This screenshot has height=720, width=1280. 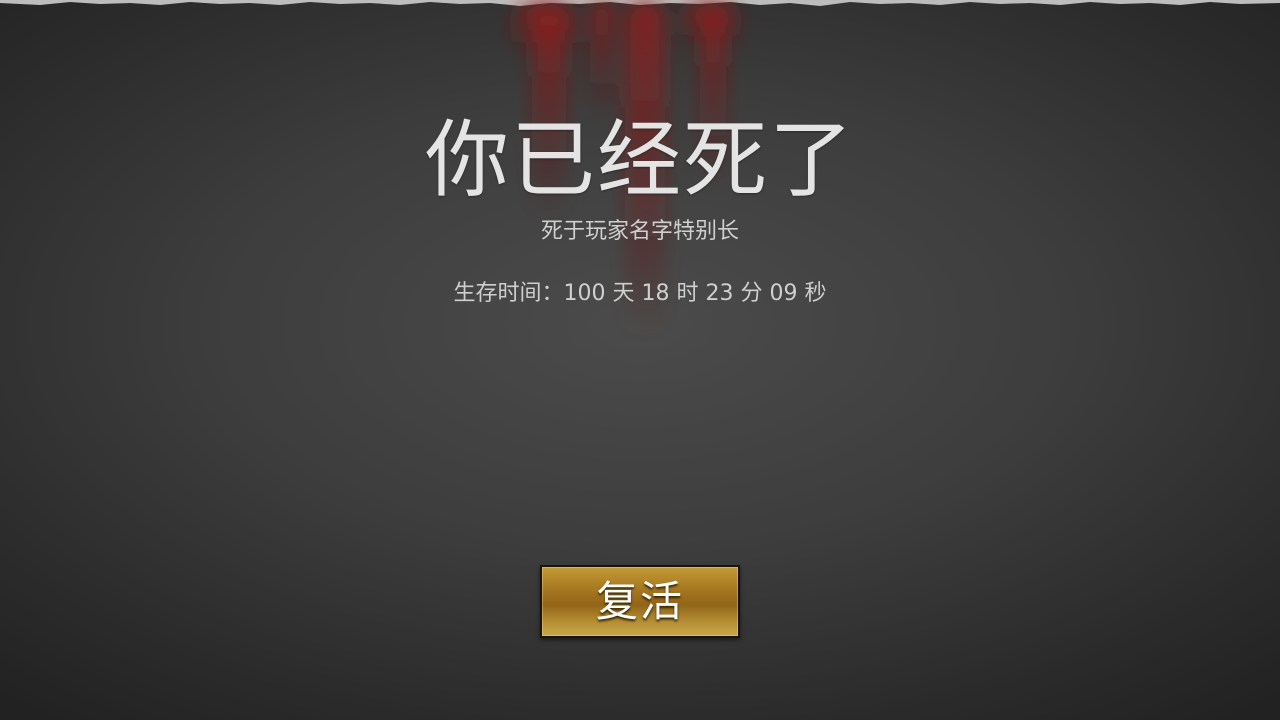 I want to click on revive-button: 复活, so click(x=640, y=601).